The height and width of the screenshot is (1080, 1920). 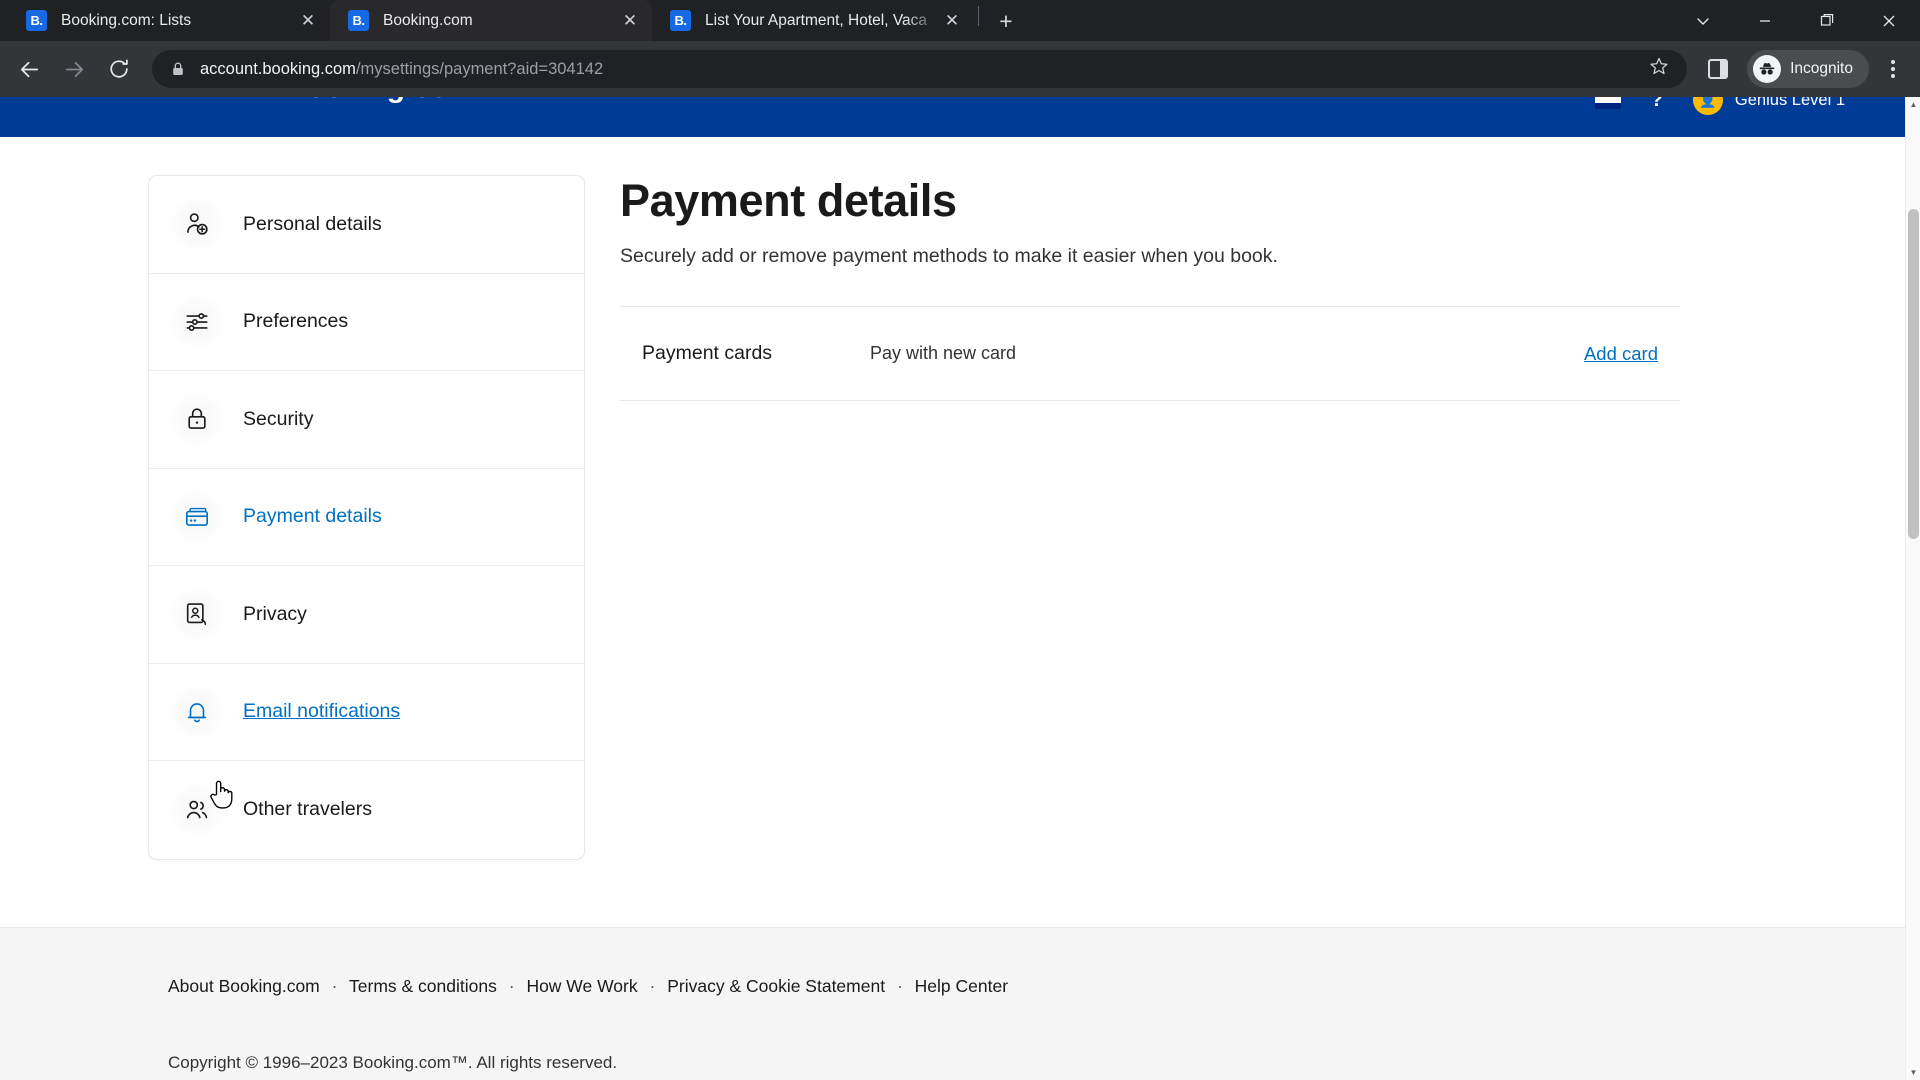 I want to click on scroll-down-arrow-icon: ▼, so click(x=1913, y=1072).